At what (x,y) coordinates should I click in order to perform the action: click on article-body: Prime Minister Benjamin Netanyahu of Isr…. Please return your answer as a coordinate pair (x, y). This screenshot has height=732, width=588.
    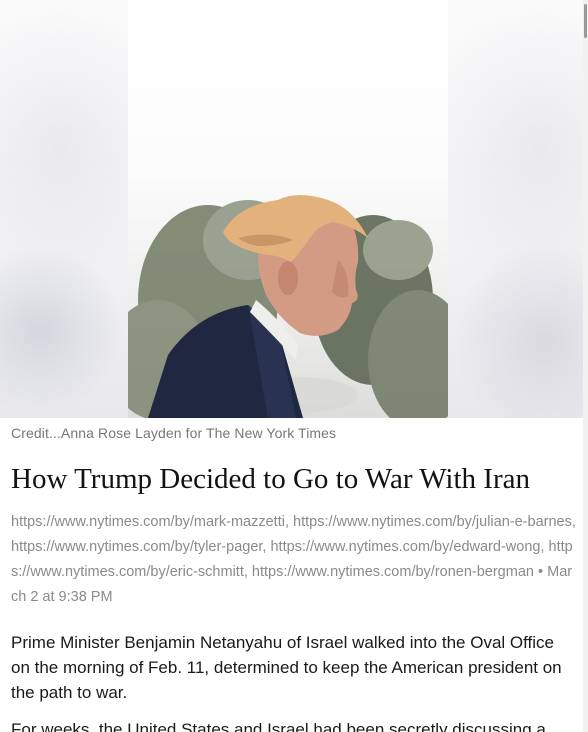
    Looking at the image, I should click on (294, 681).